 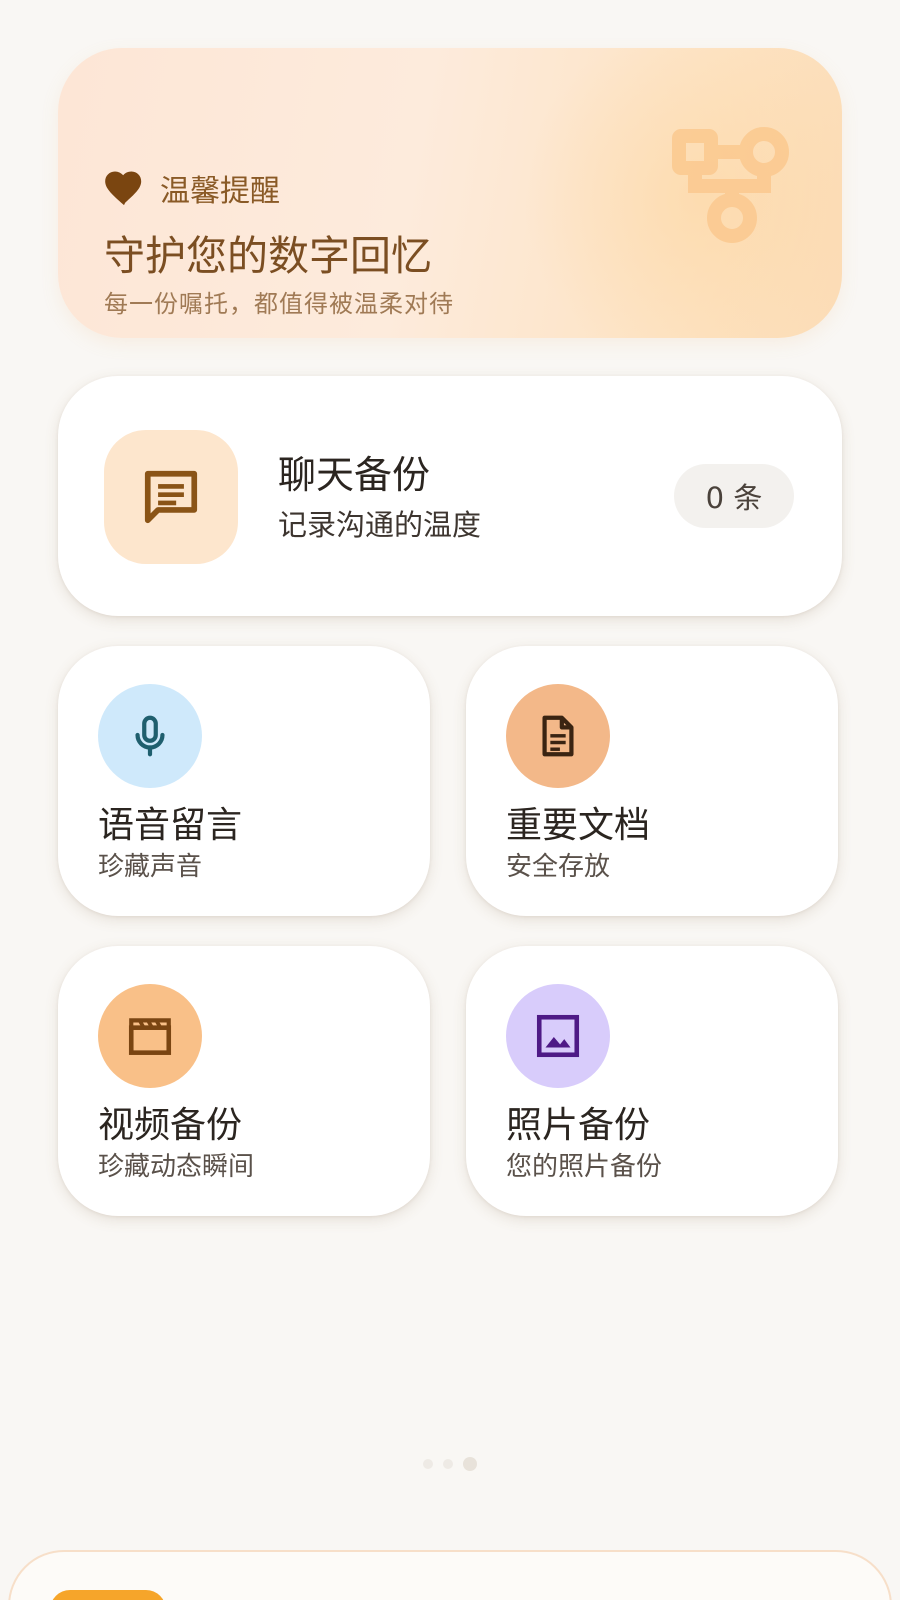 I want to click on chat-count-badge: 0 条, so click(x=734, y=496).